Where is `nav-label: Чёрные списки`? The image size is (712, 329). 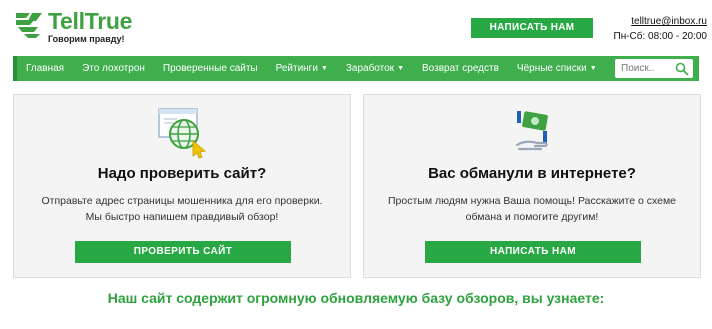 nav-label: Чёрные списки is located at coordinates (551, 68).